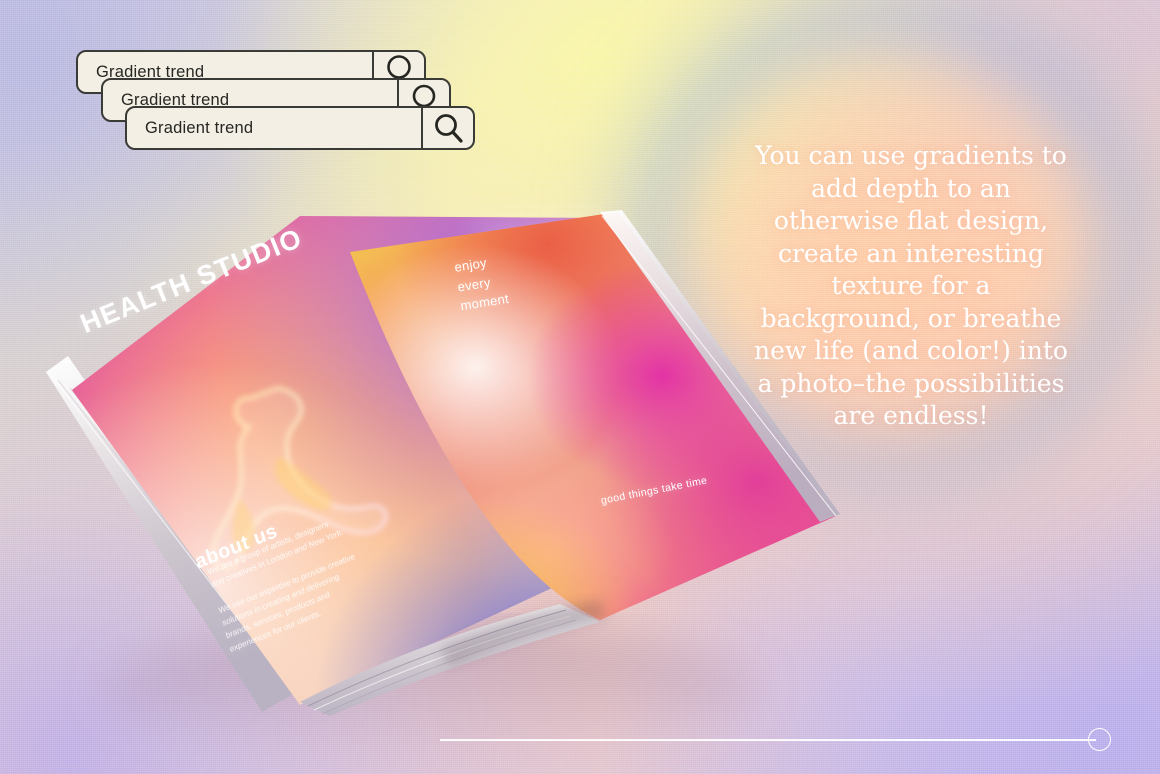 This screenshot has width=1160, height=774. I want to click on slider-track, so click(768, 740).